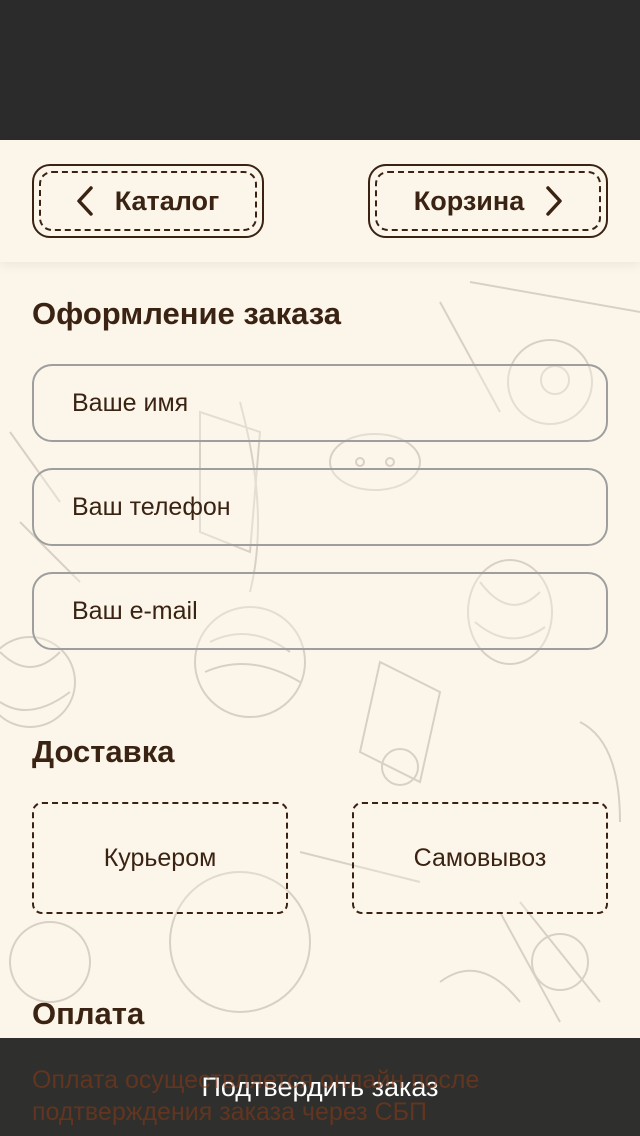 Image resolution: width=640 pixels, height=1136 pixels. I want to click on catalog-button: Каталог, so click(148, 201).